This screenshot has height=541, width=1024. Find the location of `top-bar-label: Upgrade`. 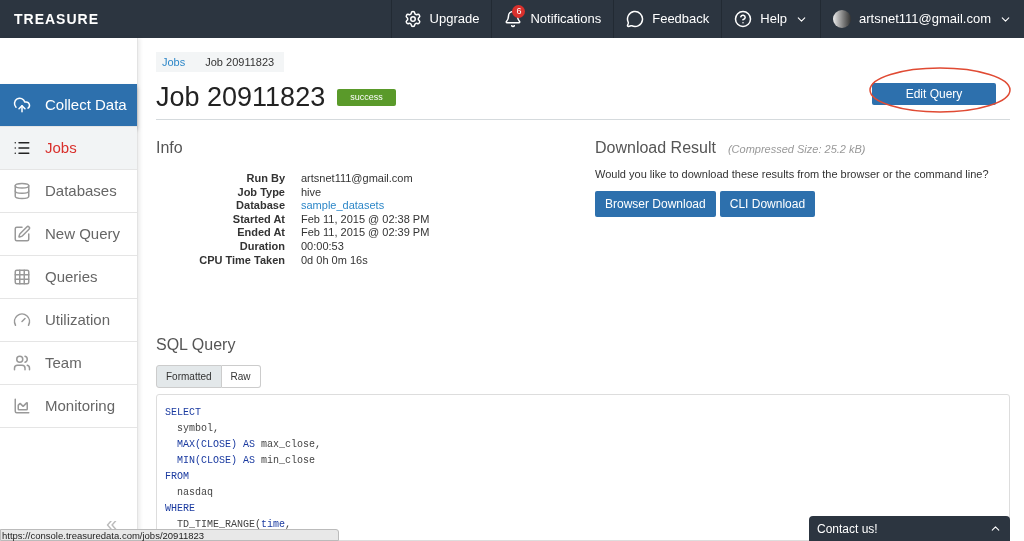

top-bar-label: Upgrade is located at coordinates (454, 19).